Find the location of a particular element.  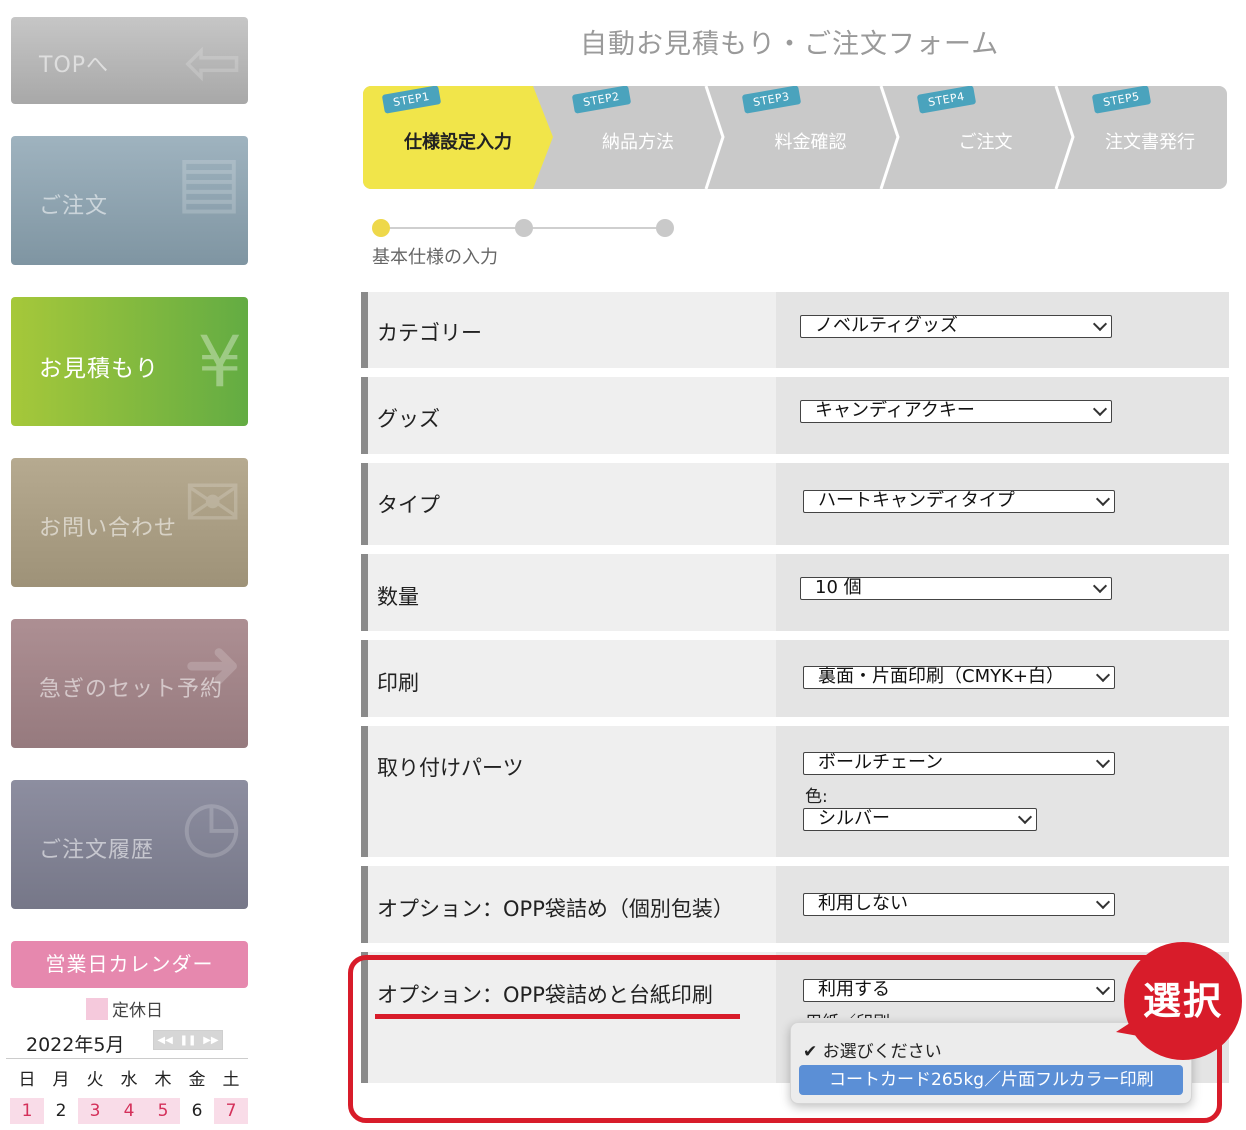

dropdown-option-default: ✔ お選びください is located at coordinates (872, 1049).